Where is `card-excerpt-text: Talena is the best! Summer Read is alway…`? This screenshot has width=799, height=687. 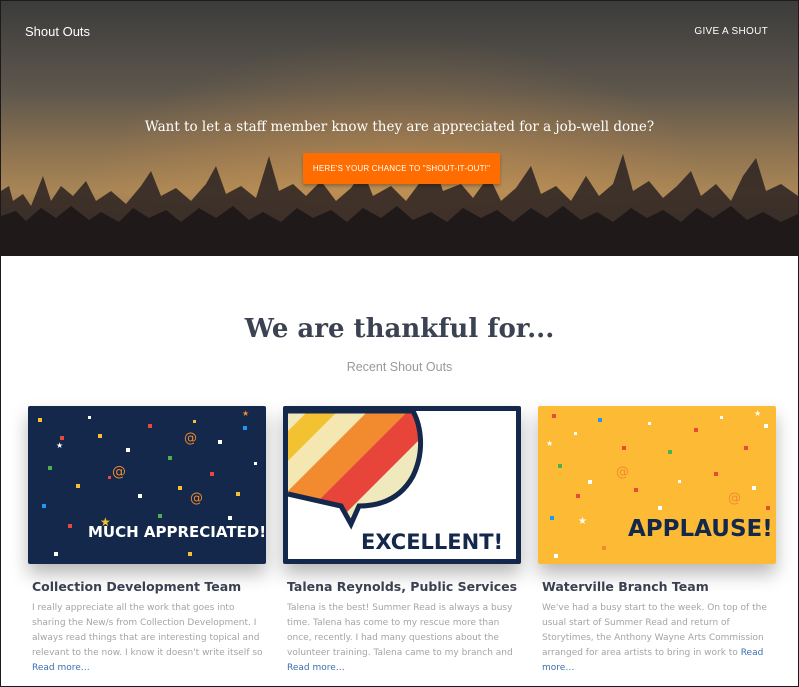 card-excerpt-text: Talena is the best! Summer Read is alway… is located at coordinates (400, 630).